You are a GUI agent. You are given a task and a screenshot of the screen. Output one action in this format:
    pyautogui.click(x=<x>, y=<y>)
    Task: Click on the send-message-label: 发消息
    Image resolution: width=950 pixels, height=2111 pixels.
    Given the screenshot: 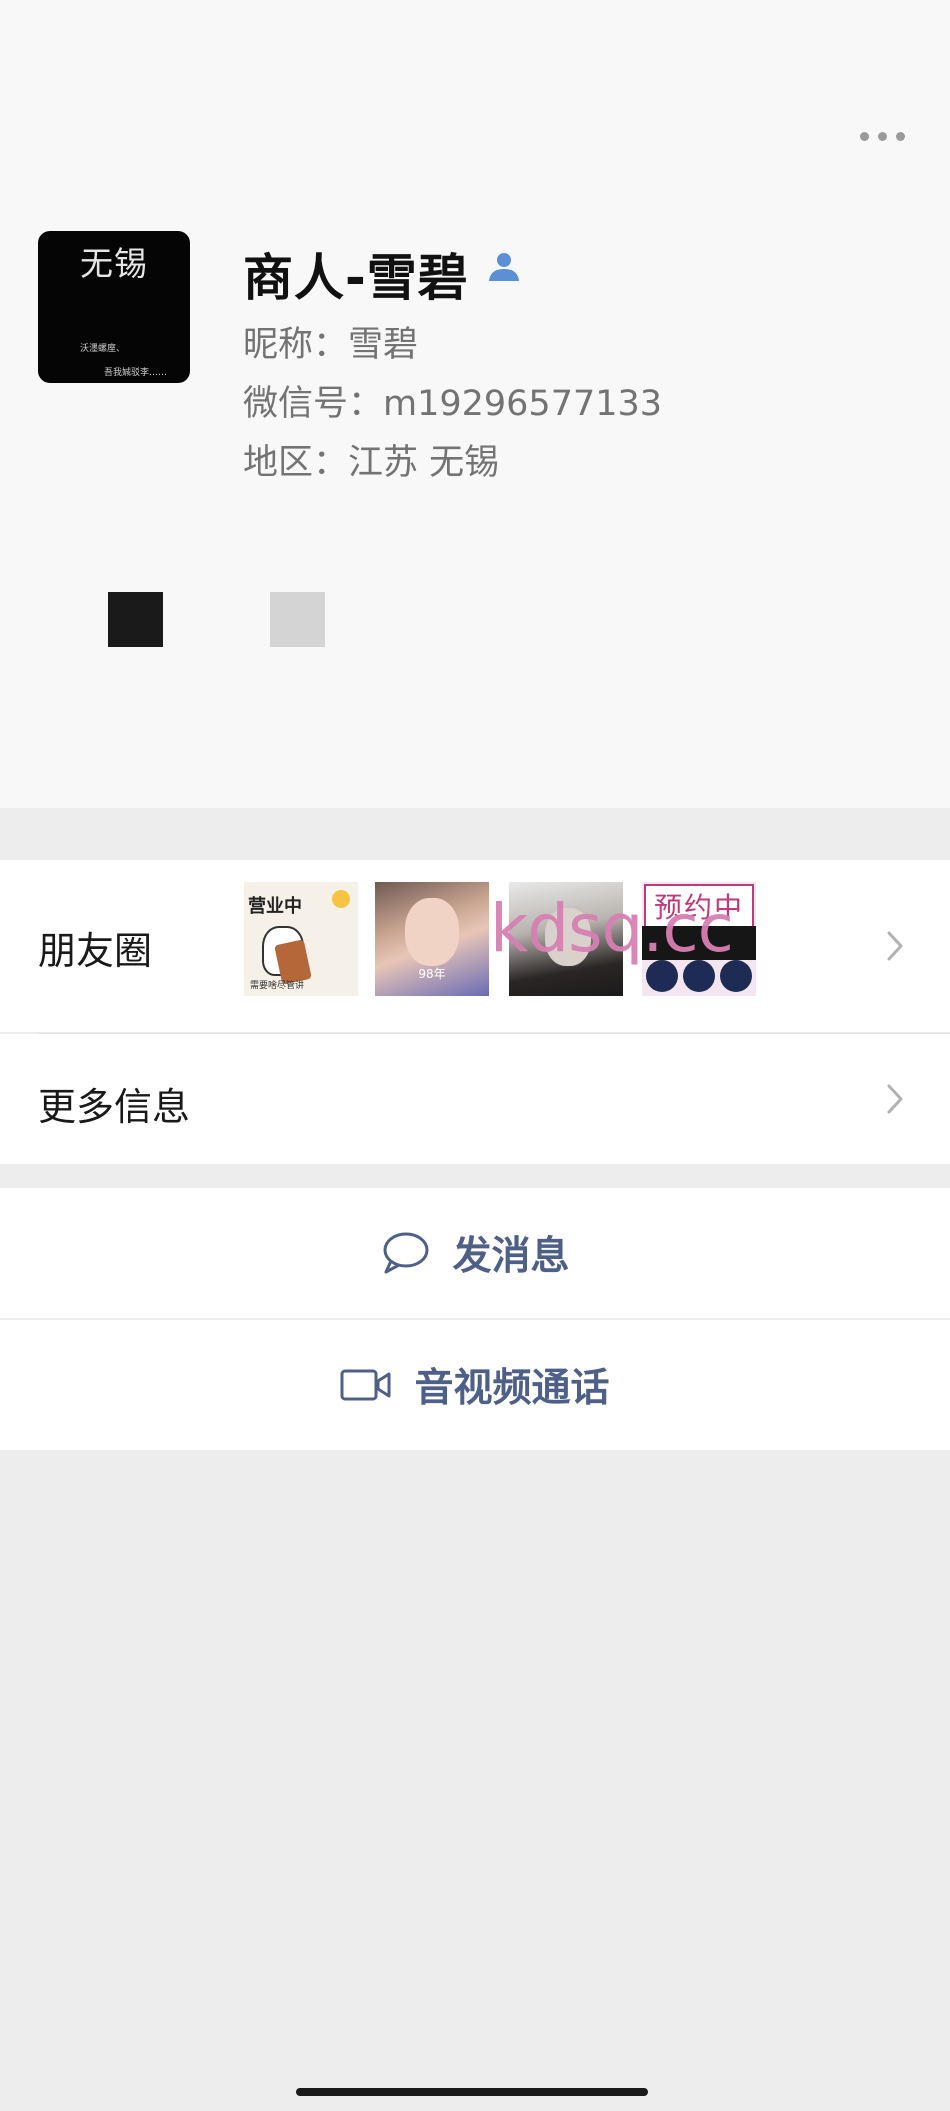 What is the action you would take?
    pyautogui.click(x=511, y=1256)
    